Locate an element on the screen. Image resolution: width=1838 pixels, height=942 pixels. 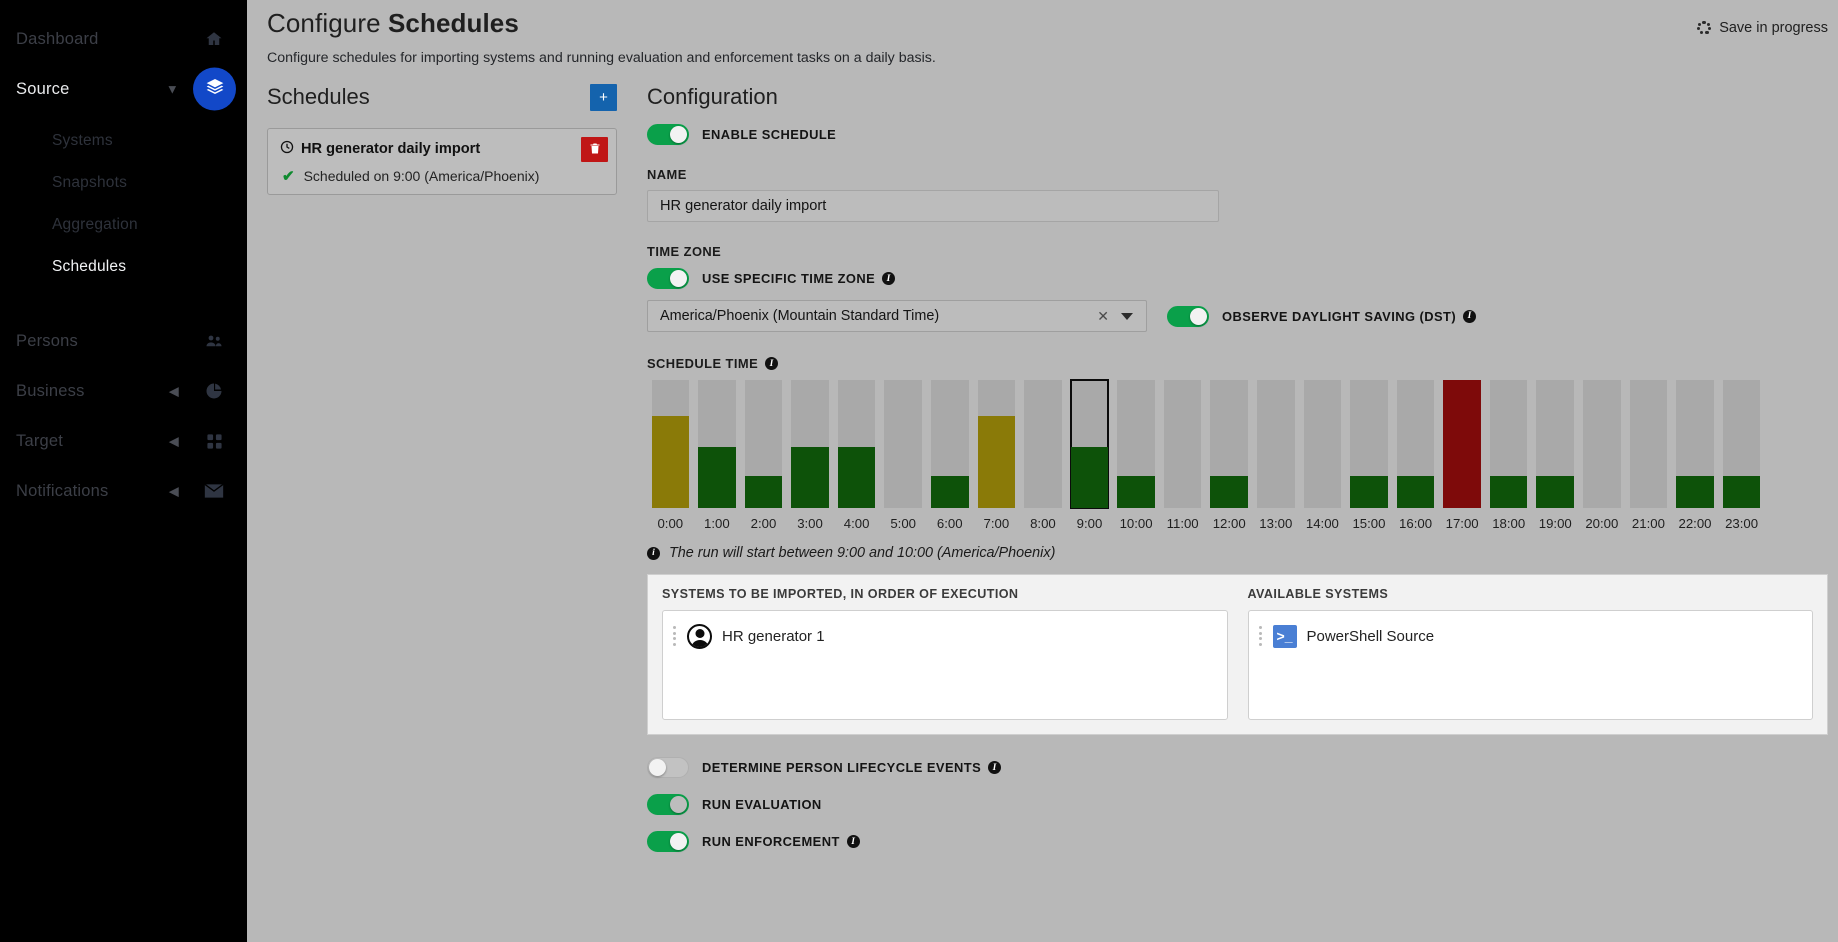
add-schedule-button: + is located at coordinates (603, 97).